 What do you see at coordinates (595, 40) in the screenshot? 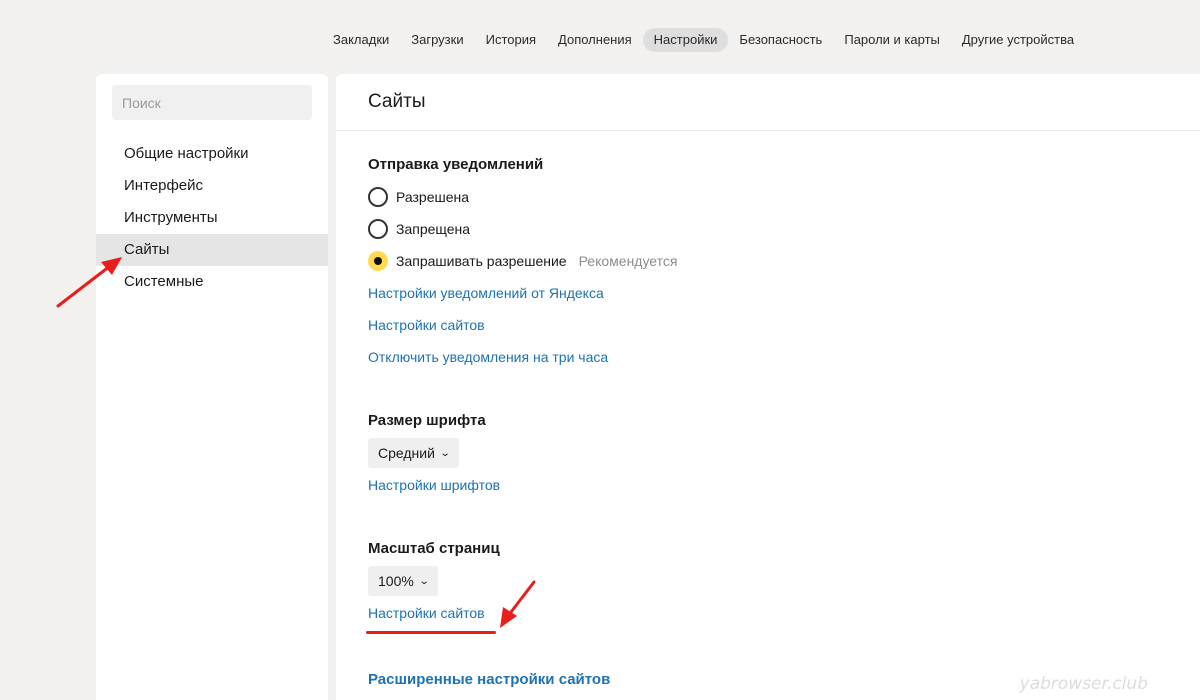
I see `tab-extensions: Дополнения` at bounding box center [595, 40].